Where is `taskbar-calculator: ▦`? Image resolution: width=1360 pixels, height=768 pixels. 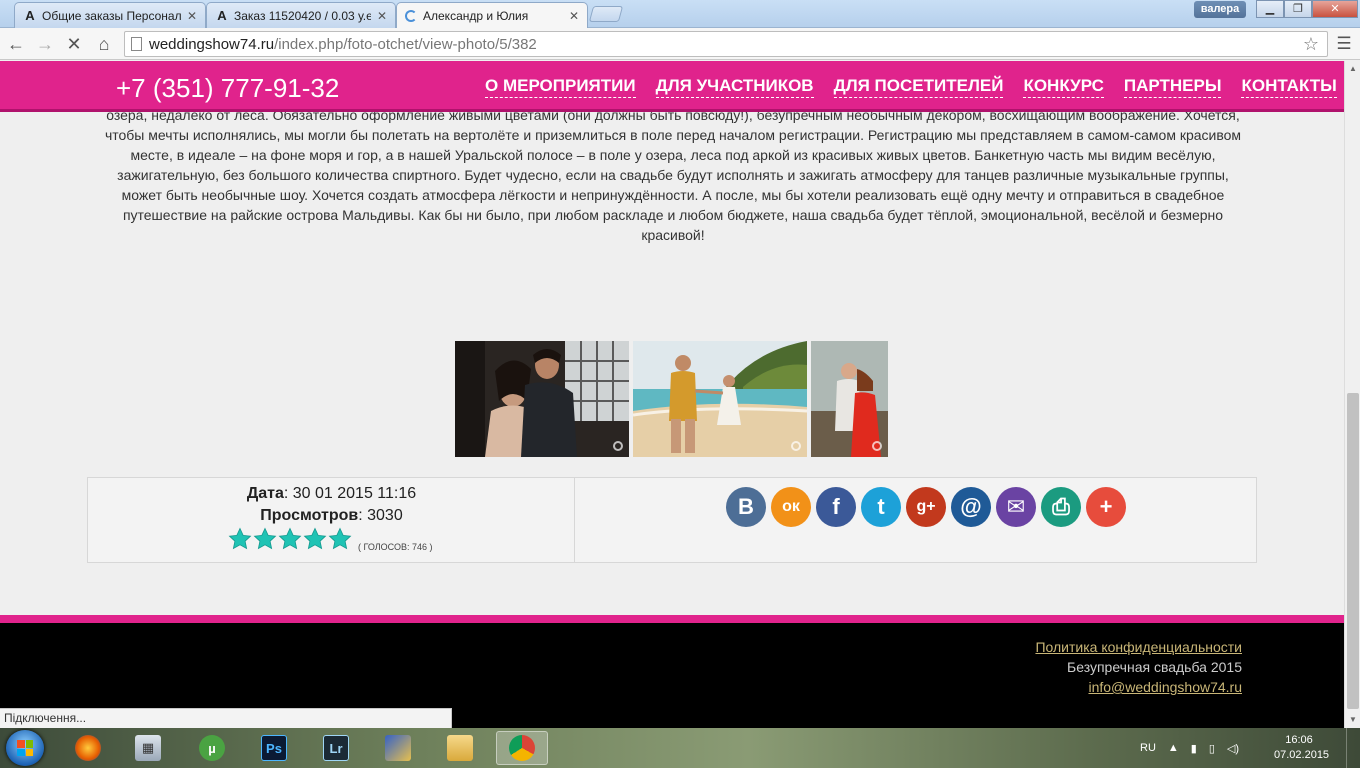 taskbar-calculator: ▦ is located at coordinates (148, 748).